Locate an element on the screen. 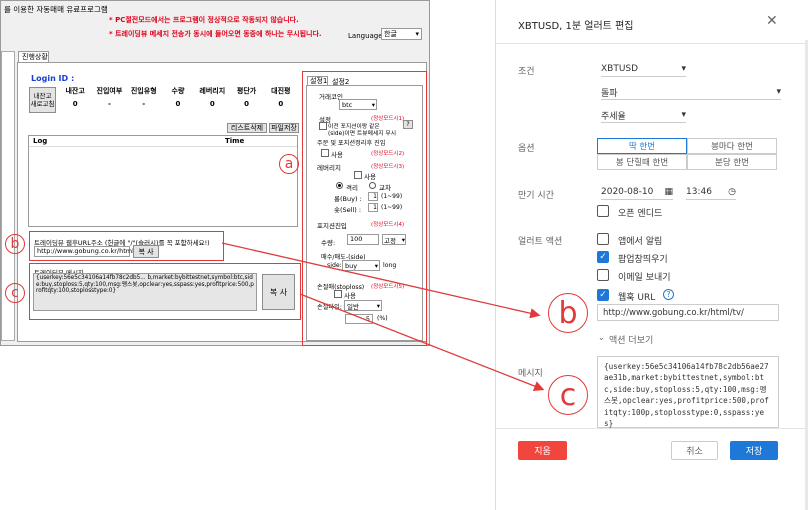 This screenshot has width=808, height=510. annotation-c-large: c is located at coordinates (568, 395).